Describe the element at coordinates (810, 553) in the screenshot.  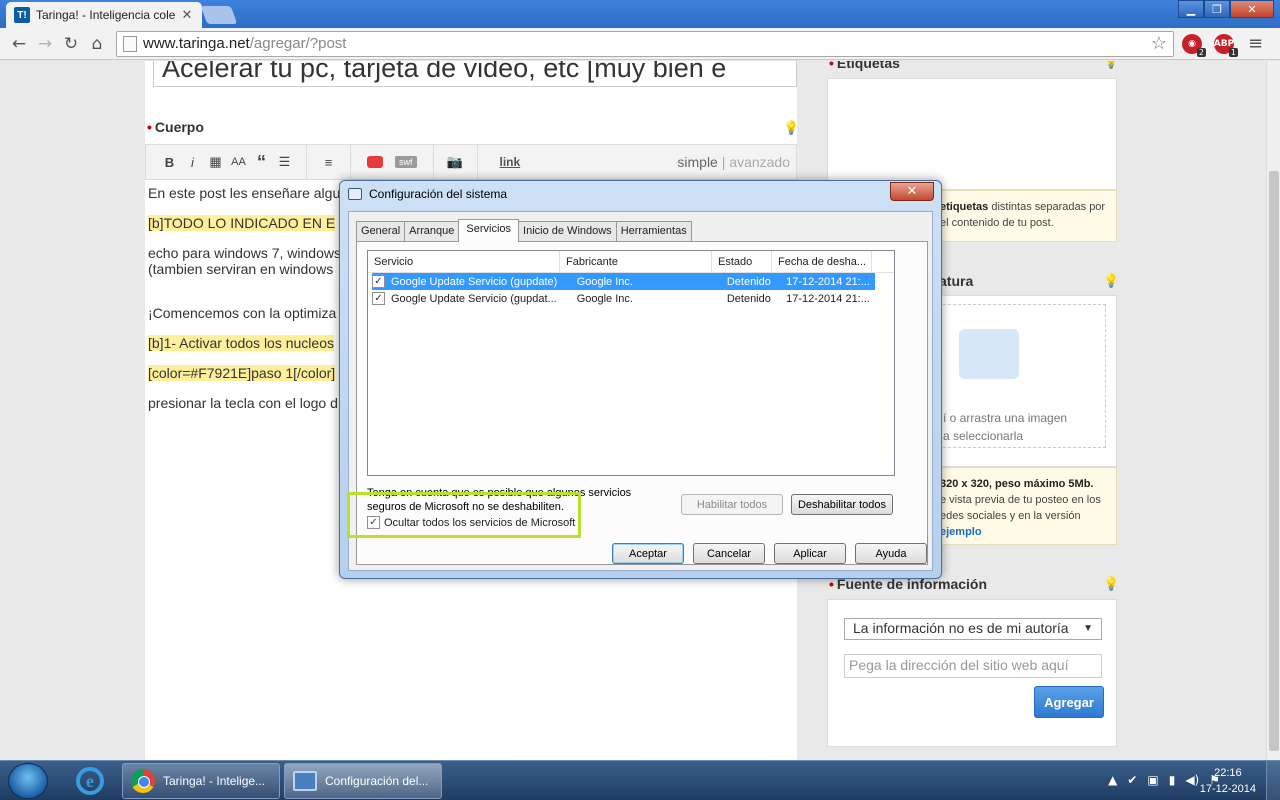
I see `aplicar-button: Aplicar` at that location.